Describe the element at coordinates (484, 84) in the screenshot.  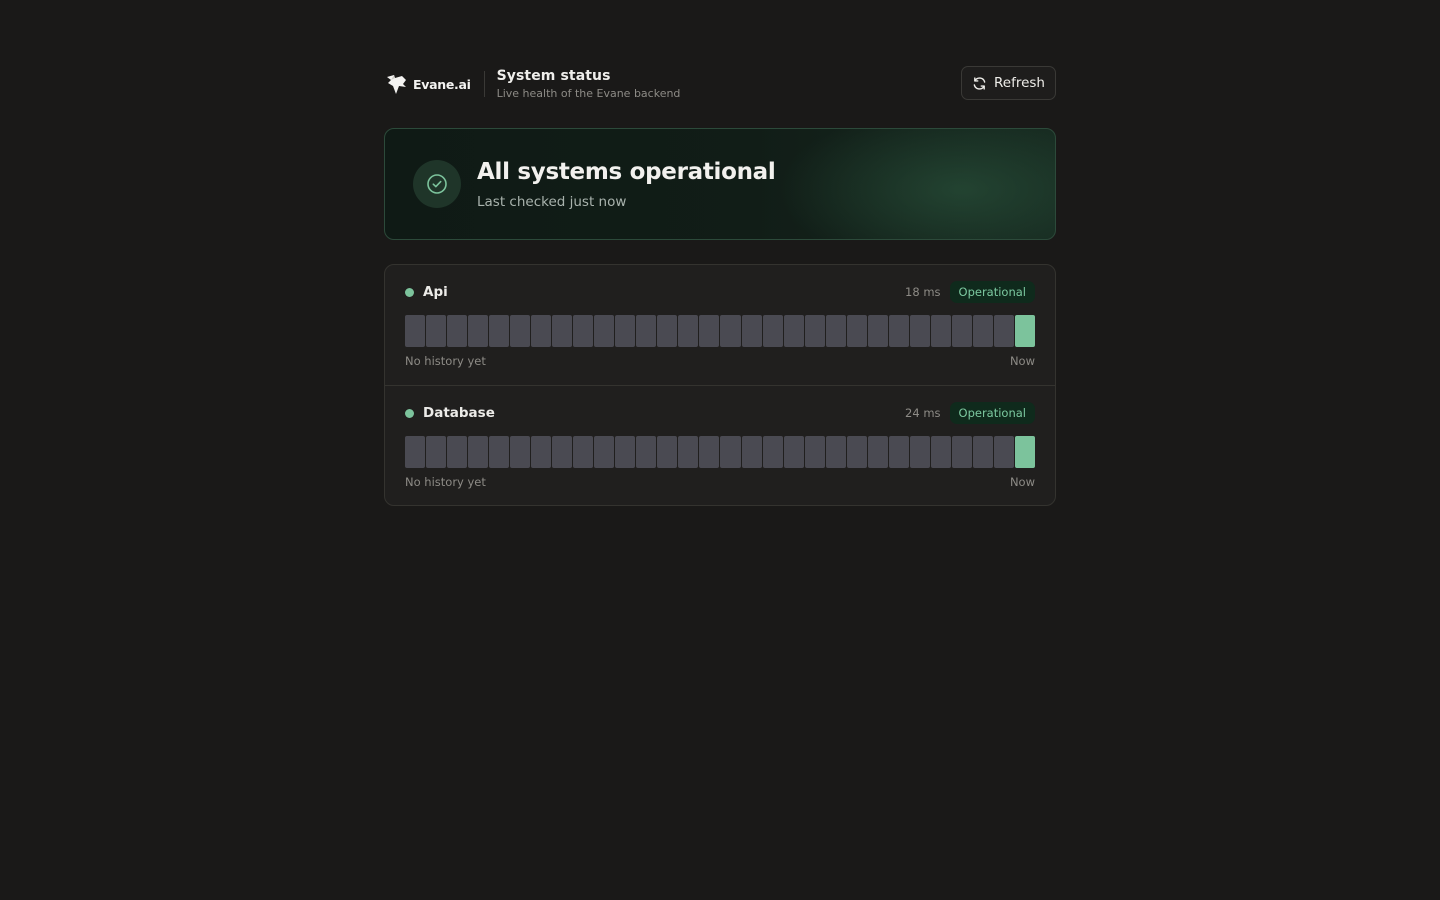
I see `header-divider` at that location.